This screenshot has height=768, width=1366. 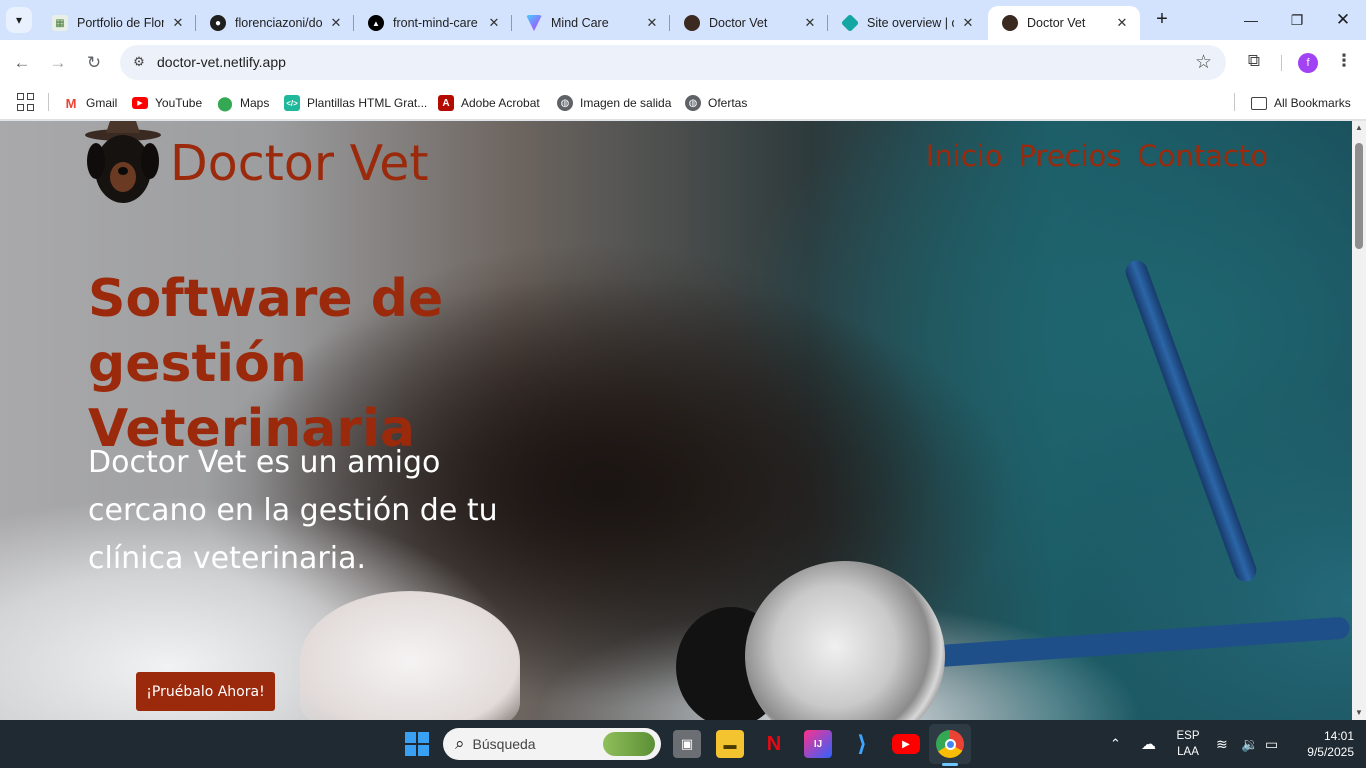 I want to click on brand-name: Doctor Vet, so click(x=299, y=163).